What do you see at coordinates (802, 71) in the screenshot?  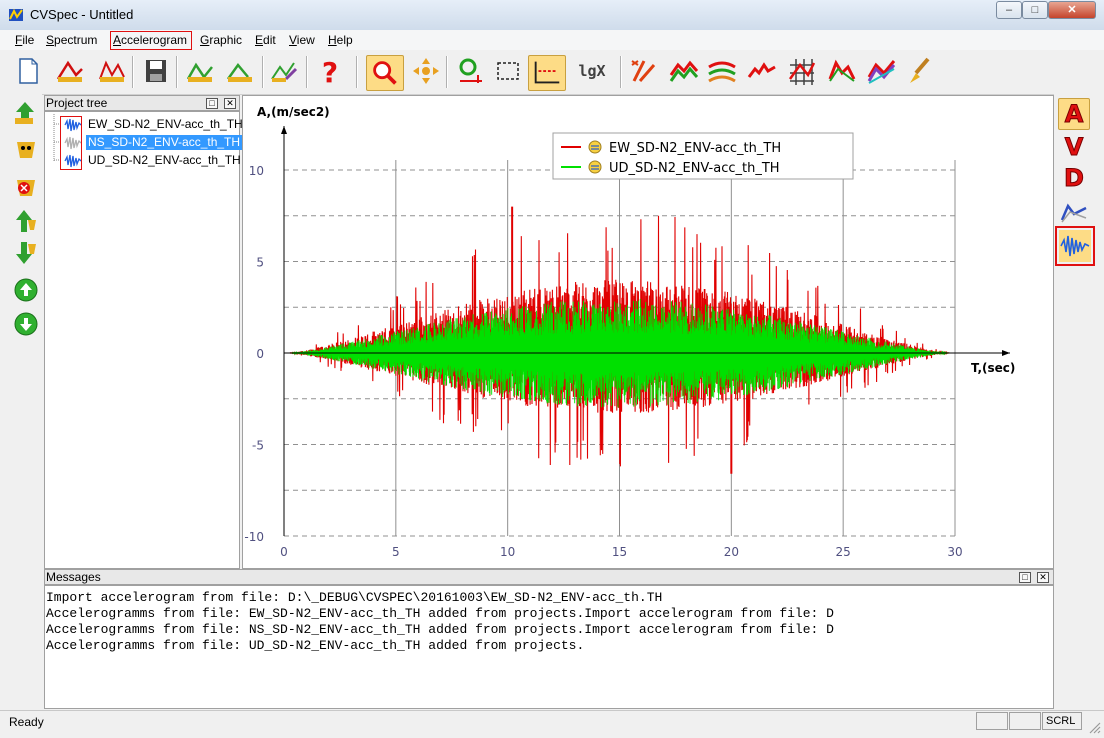 I see `grid-icon` at bounding box center [802, 71].